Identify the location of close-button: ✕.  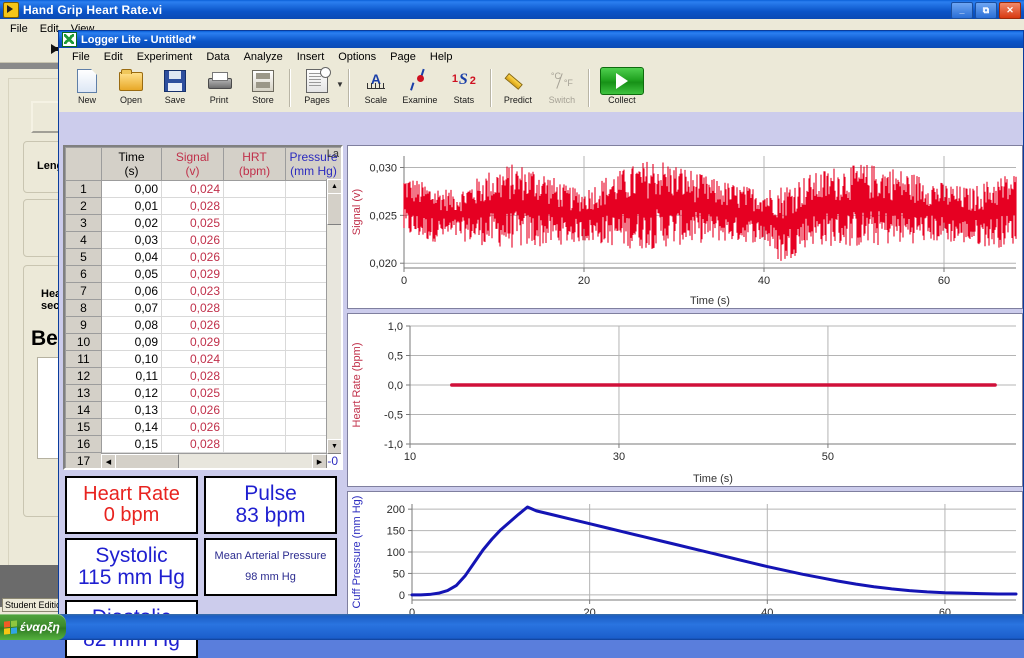
(1010, 10).